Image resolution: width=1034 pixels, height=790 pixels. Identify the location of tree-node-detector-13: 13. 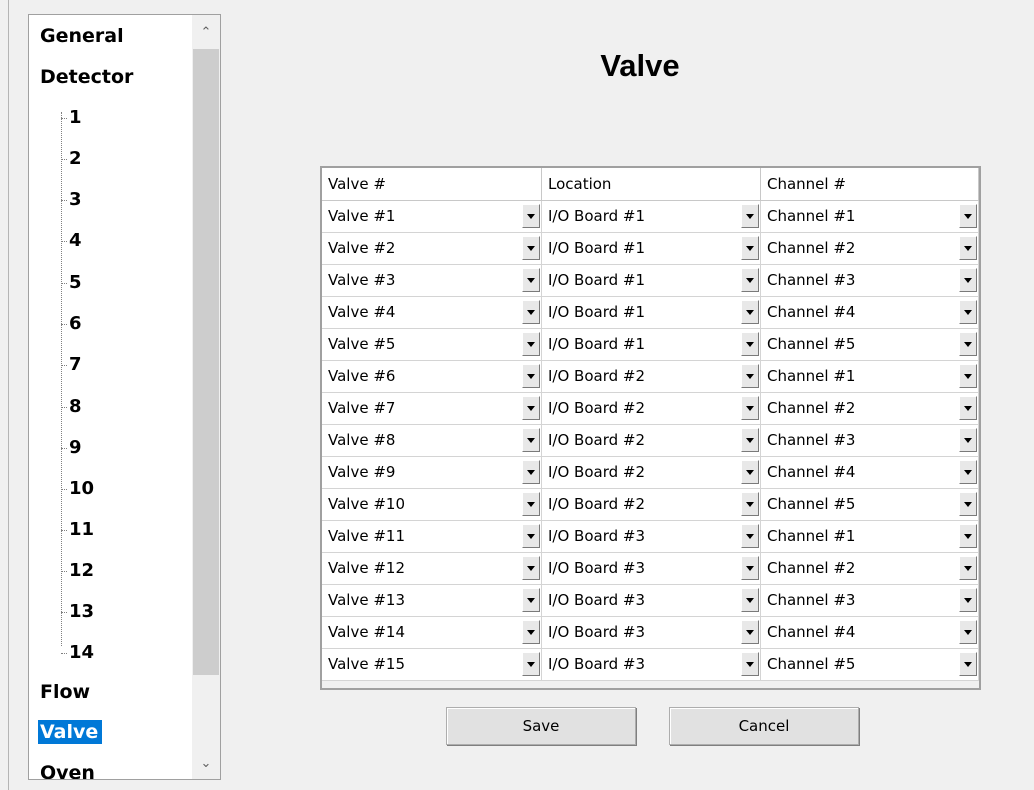
(77, 612).